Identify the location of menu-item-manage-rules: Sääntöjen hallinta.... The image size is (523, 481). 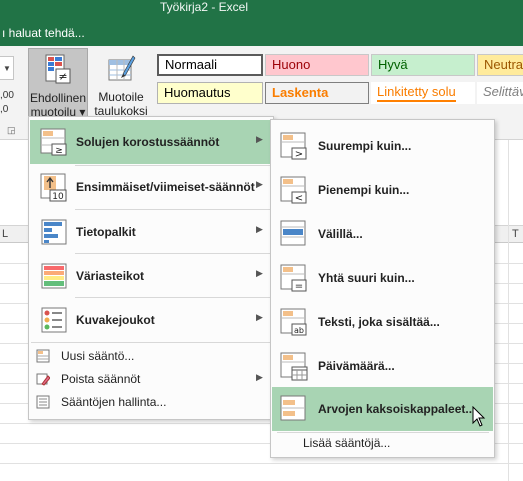
(151, 402).